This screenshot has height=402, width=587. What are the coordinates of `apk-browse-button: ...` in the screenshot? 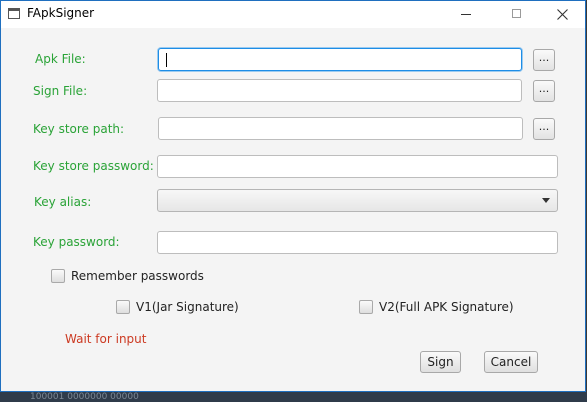 It's located at (544, 60).